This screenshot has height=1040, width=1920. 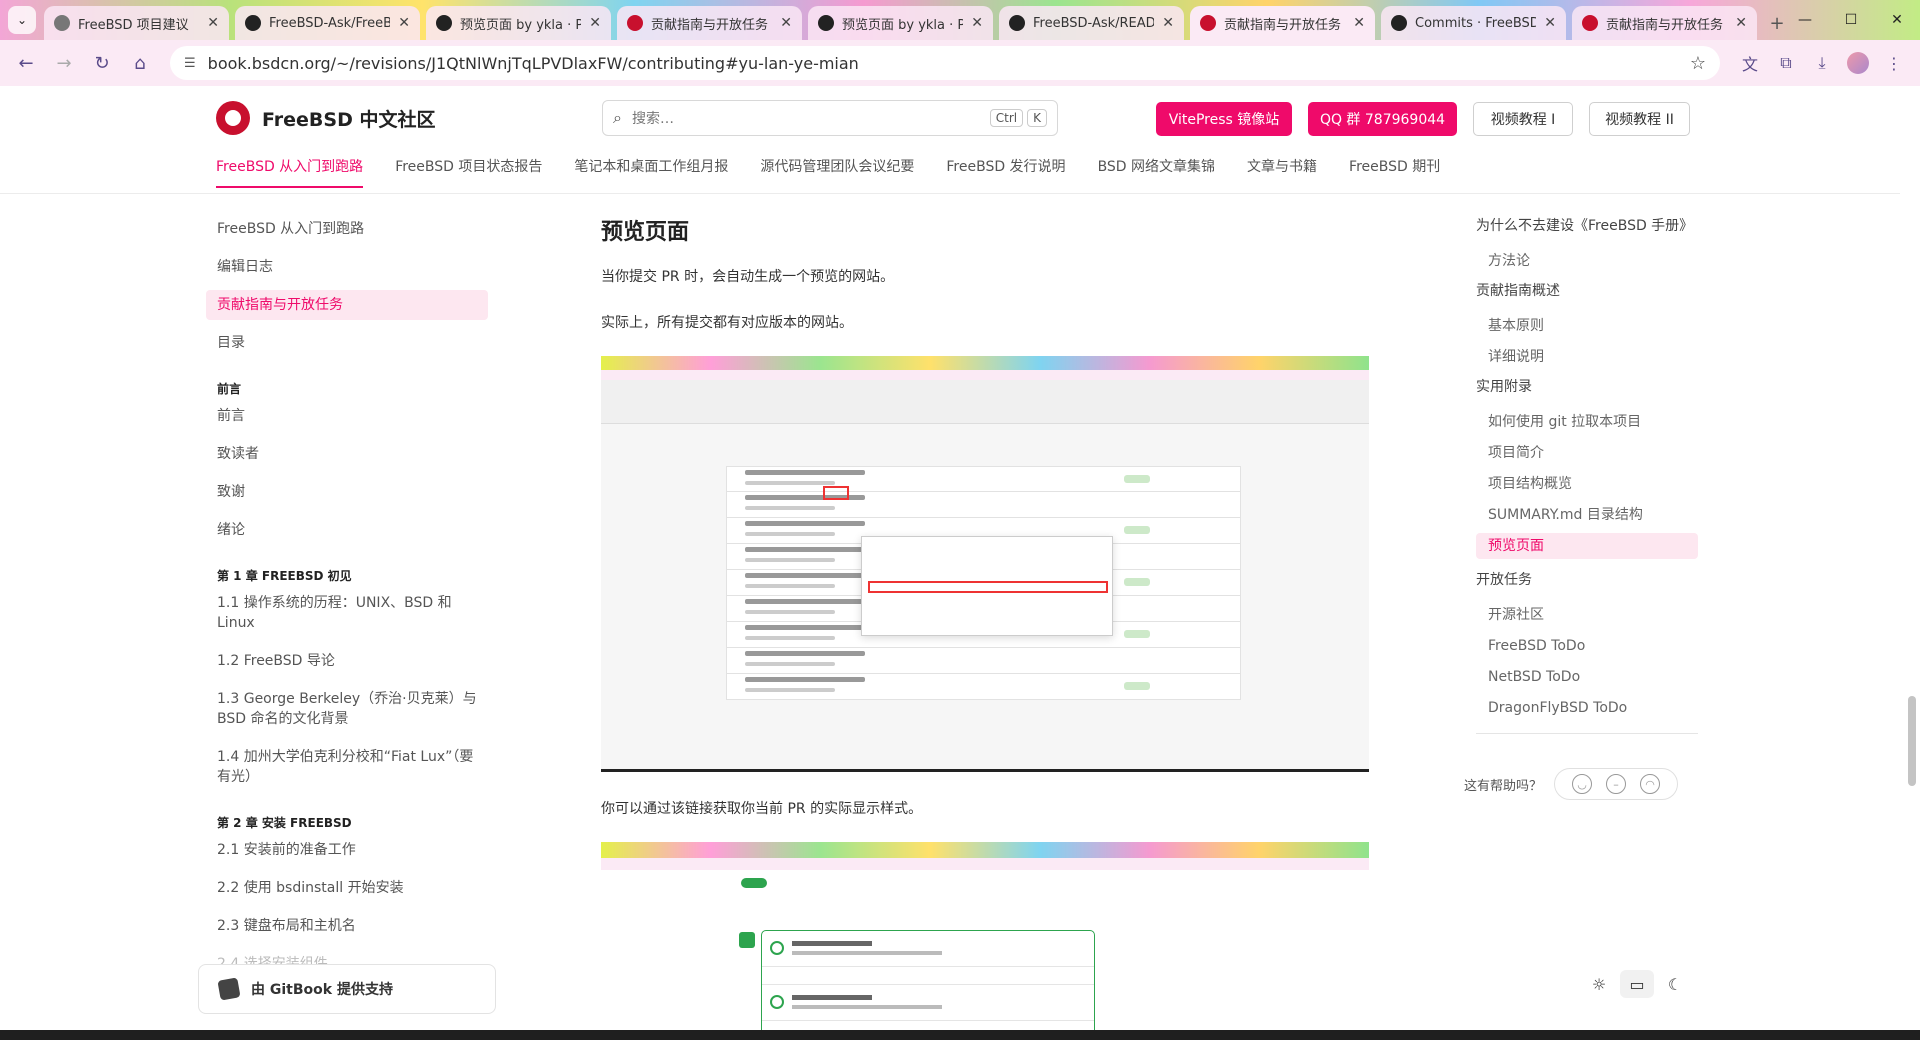 What do you see at coordinates (26, 63) in the screenshot?
I see `back-icon: ←` at bounding box center [26, 63].